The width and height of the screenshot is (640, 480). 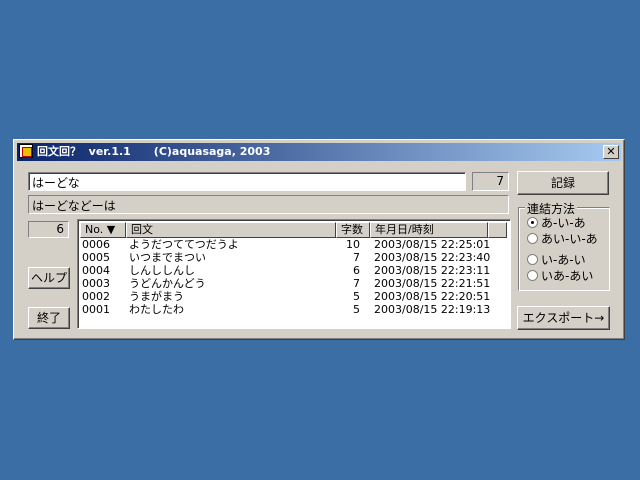 What do you see at coordinates (74, 206) in the screenshot?
I see `result-value: はーどなどーは` at bounding box center [74, 206].